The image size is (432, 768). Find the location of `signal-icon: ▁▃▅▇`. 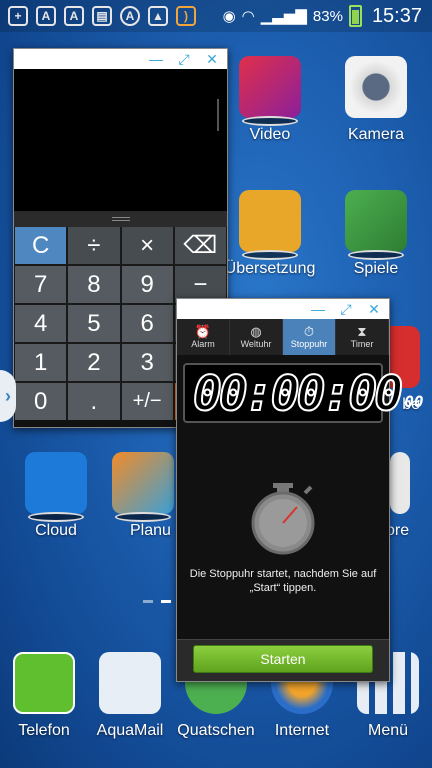

signal-icon: ▁▃▅▇ is located at coordinates (283, 16).